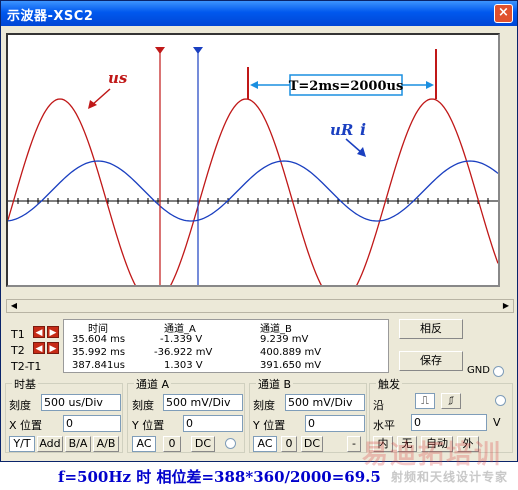 The width and height of the screenshot is (518, 490). Describe the element at coordinates (497, 422) in the screenshot. I see `trigger-level-unit: V` at that location.